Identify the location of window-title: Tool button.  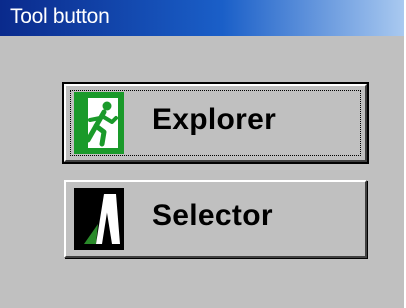
(60, 16).